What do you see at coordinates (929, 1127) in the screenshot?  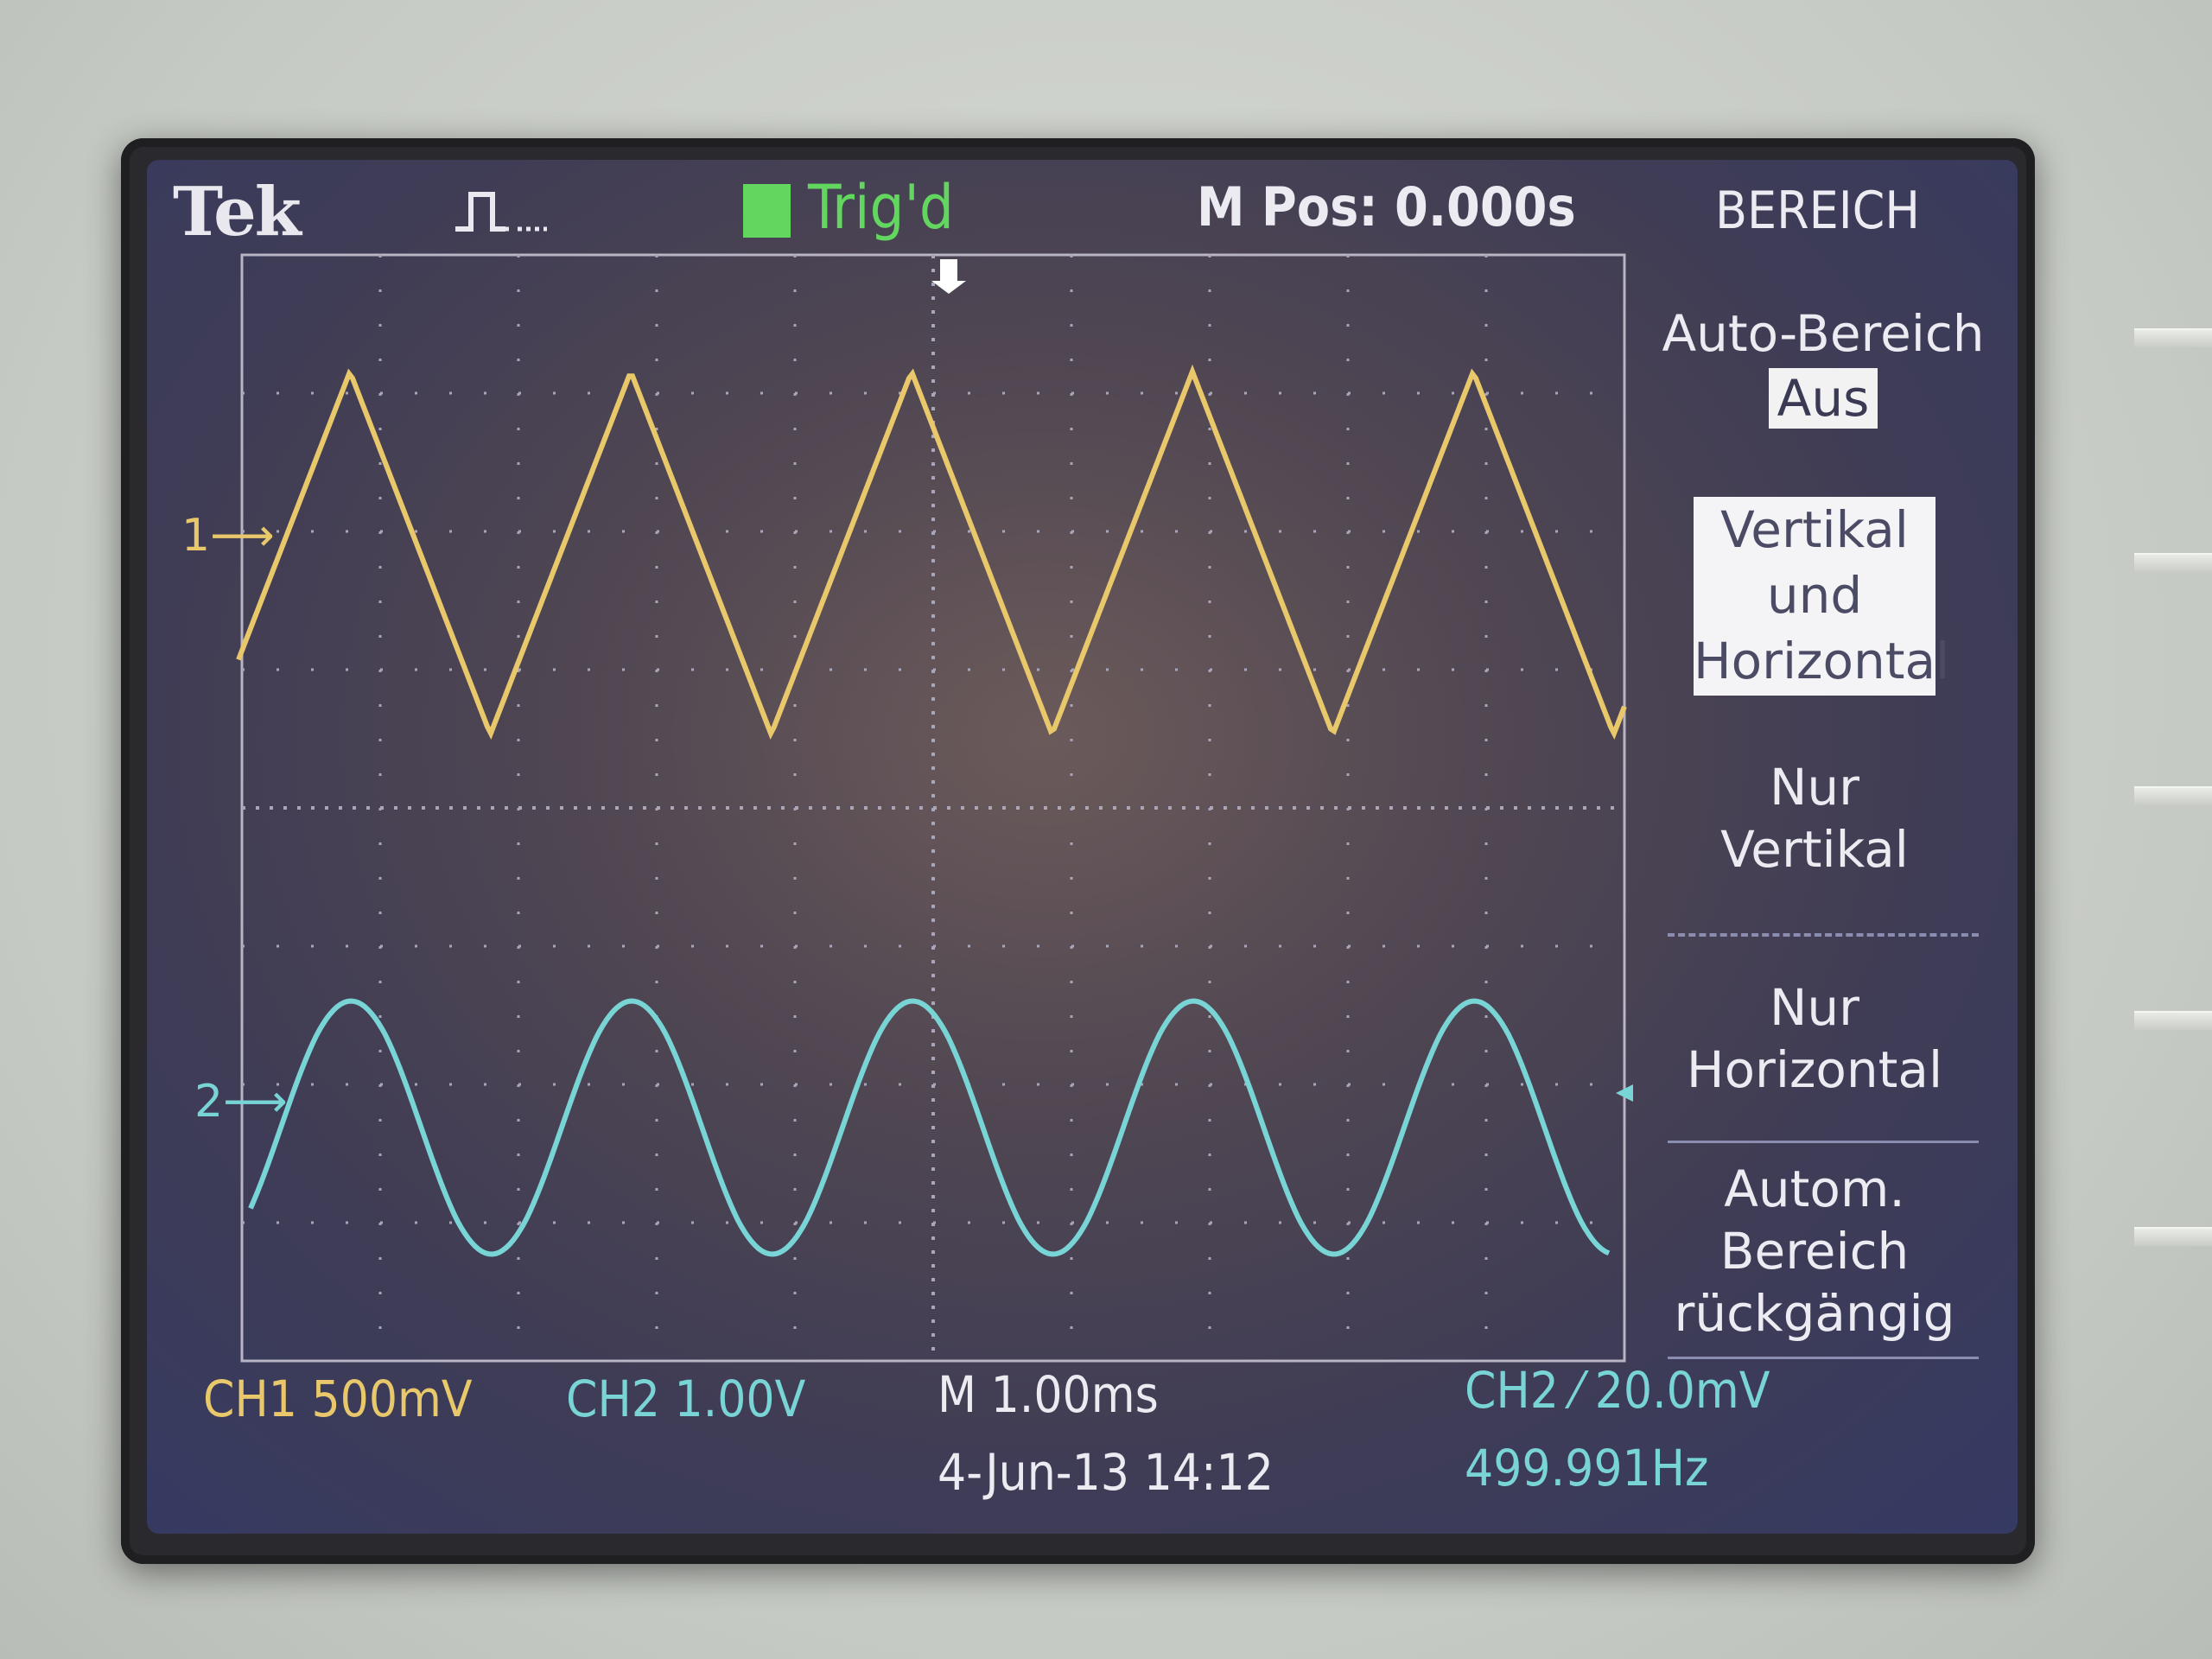 I see `ch2-waveform` at bounding box center [929, 1127].